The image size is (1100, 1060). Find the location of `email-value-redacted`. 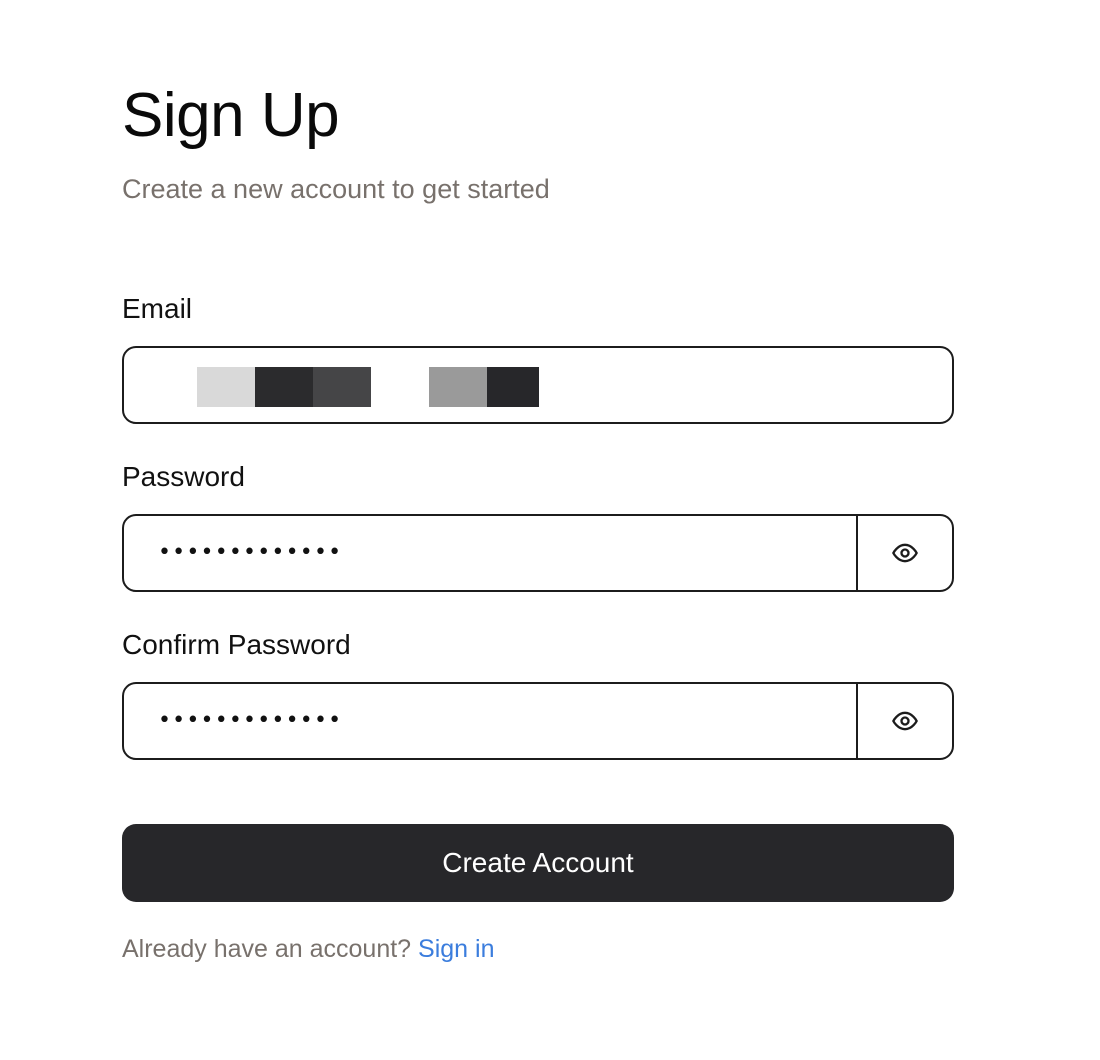

email-value-redacted is located at coordinates (368, 387).